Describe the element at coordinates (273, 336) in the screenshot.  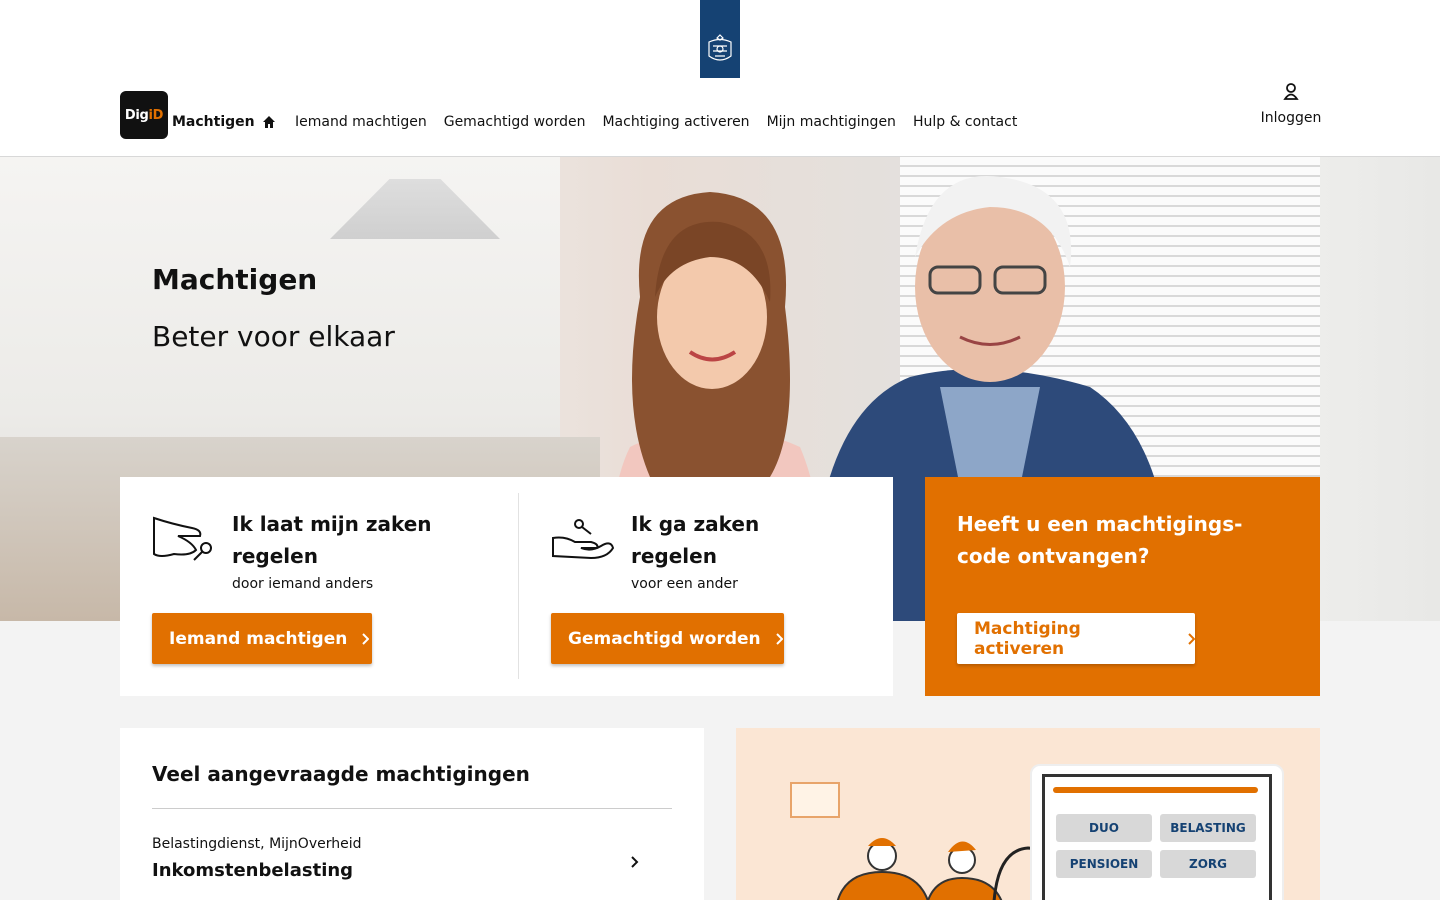
I see `page-subtitle: Beter voor elkaar` at that location.